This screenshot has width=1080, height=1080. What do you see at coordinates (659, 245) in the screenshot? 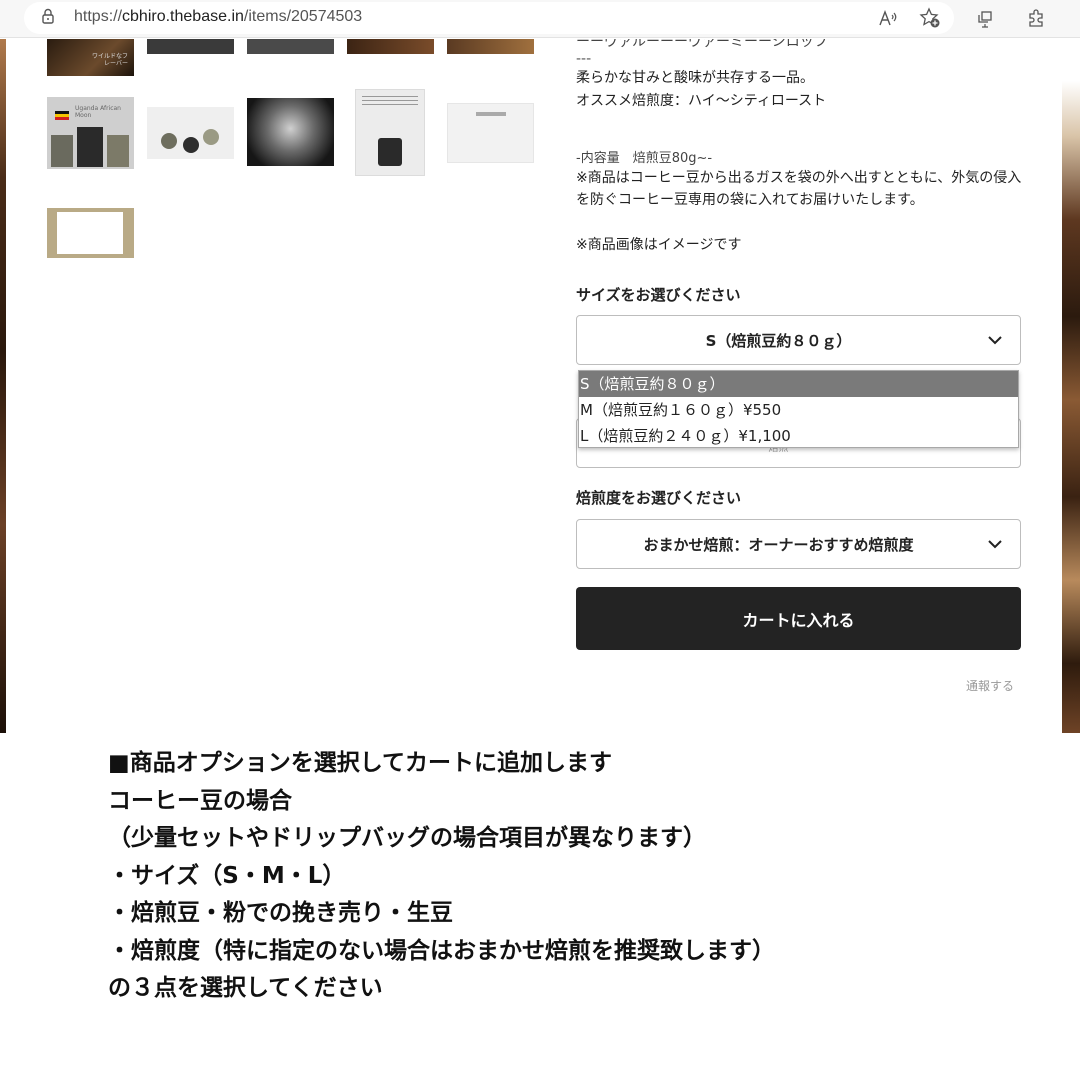
I see `image-note: ※商品画像はイメージです` at bounding box center [659, 245].